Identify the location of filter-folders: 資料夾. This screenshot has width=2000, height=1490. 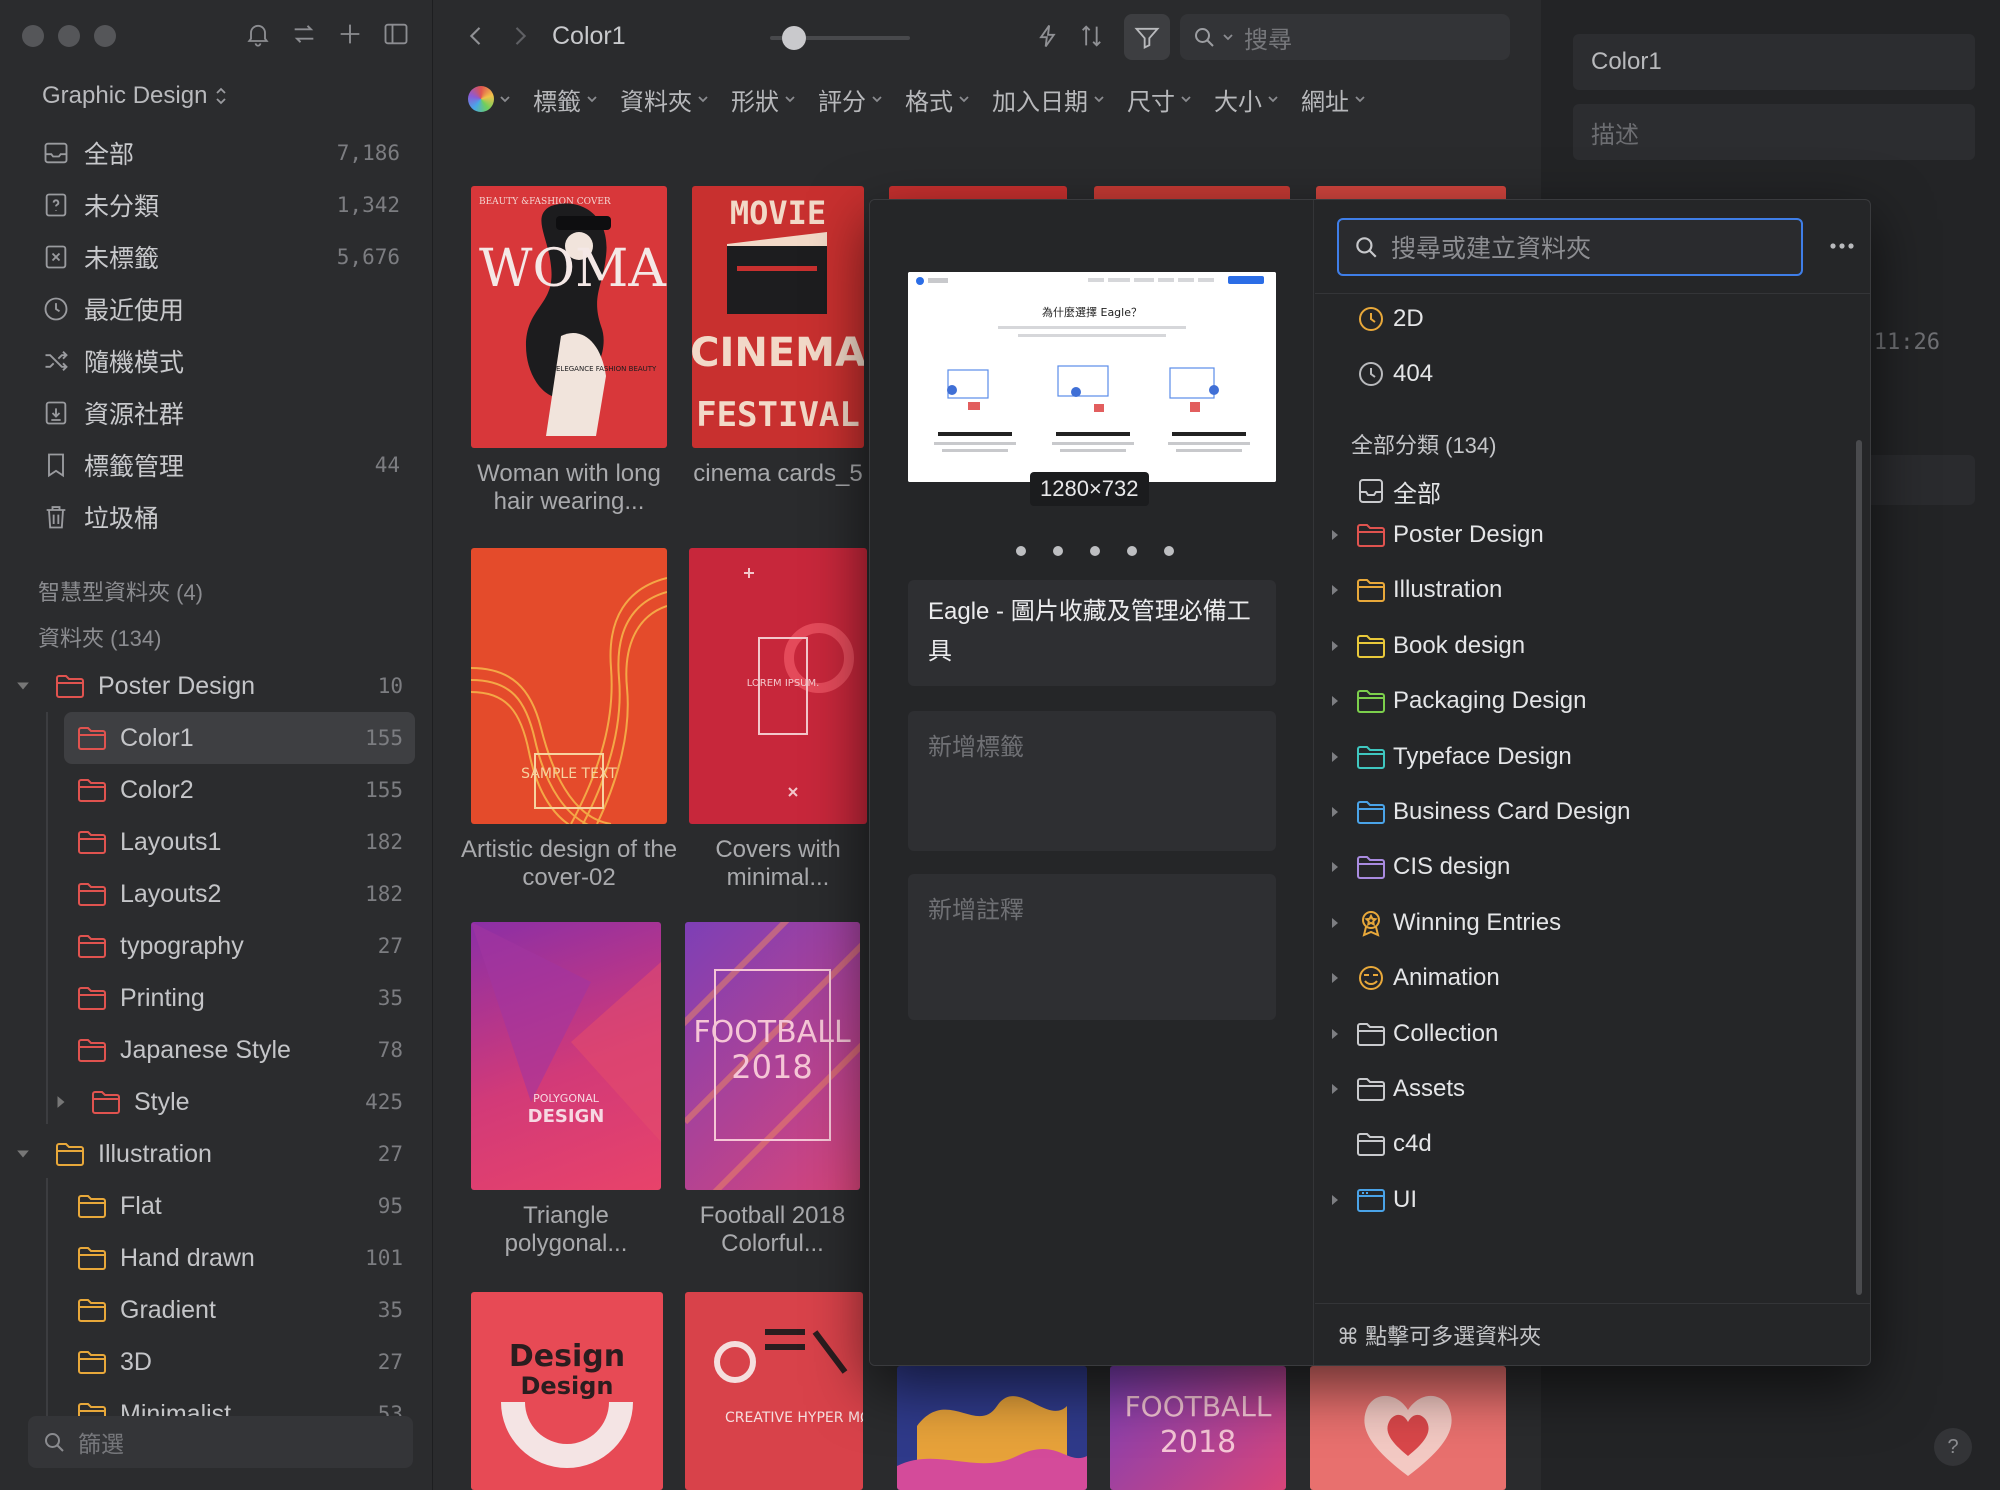
(664, 99).